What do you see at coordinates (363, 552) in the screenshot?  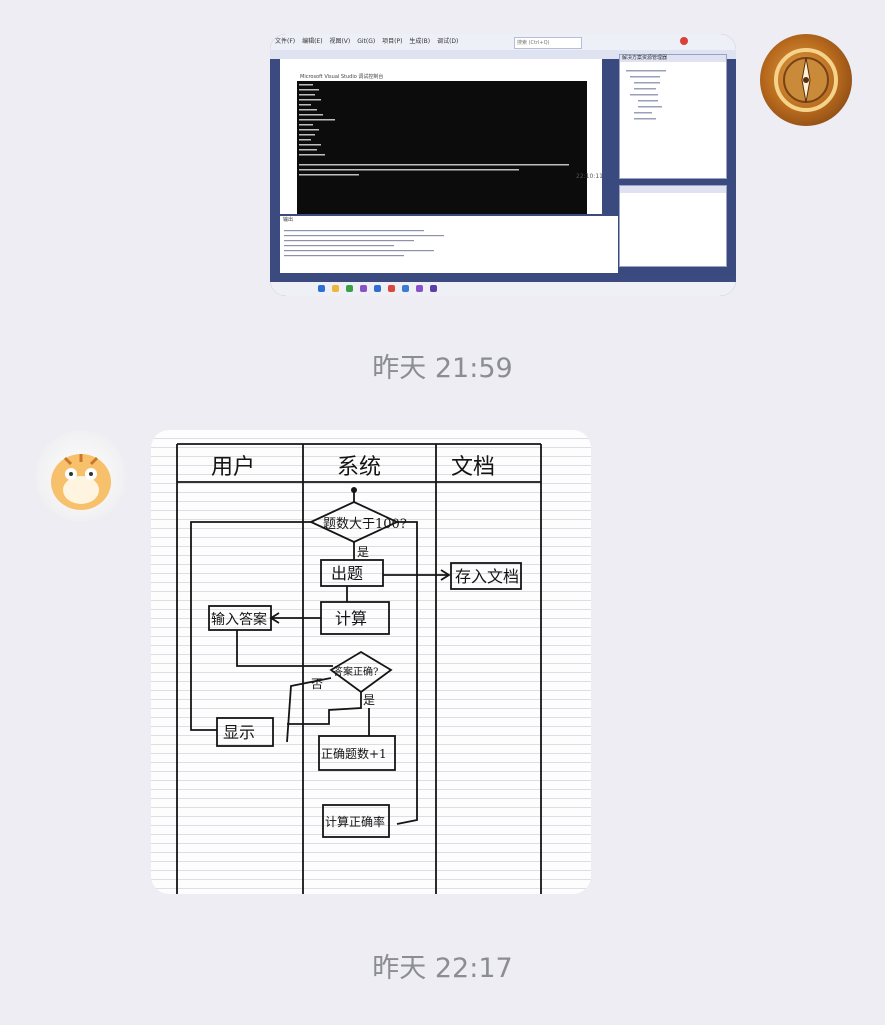 I see `yes-label-1: 是` at bounding box center [363, 552].